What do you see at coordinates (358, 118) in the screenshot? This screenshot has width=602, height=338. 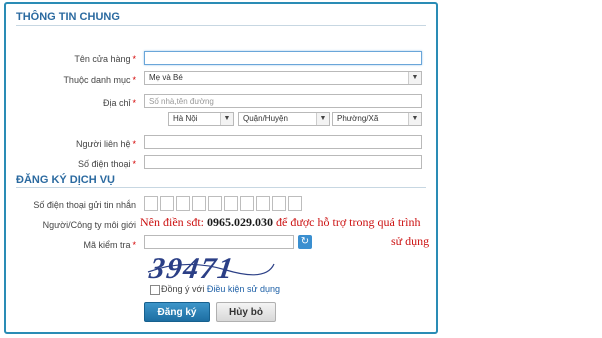 I see `ward-value: Phường/Xã` at bounding box center [358, 118].